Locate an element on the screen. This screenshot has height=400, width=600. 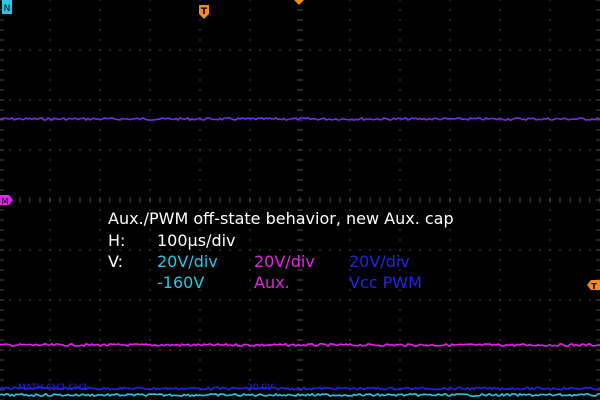
math-scale-readout: 20.0V is located at coordinates (260, 388).